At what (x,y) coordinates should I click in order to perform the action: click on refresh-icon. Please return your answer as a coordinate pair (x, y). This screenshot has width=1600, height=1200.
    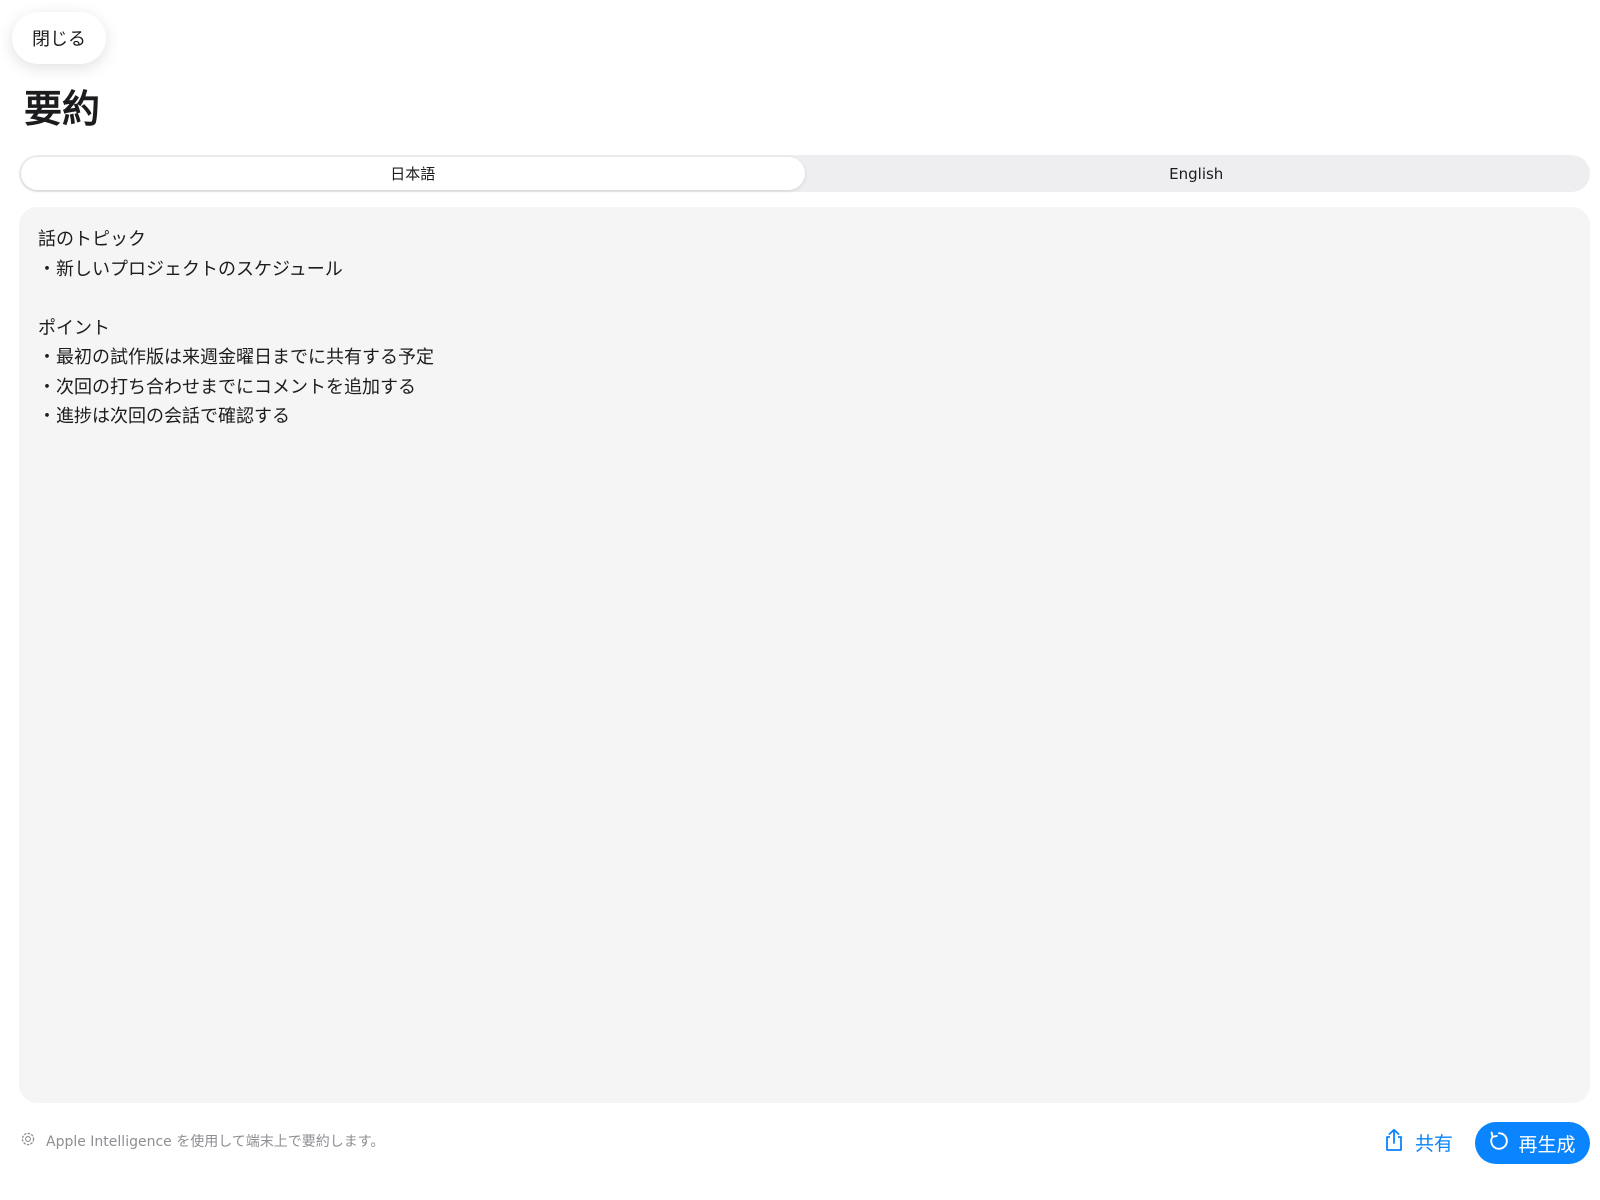
    Looking at the image, I should click on (1499, 1143).